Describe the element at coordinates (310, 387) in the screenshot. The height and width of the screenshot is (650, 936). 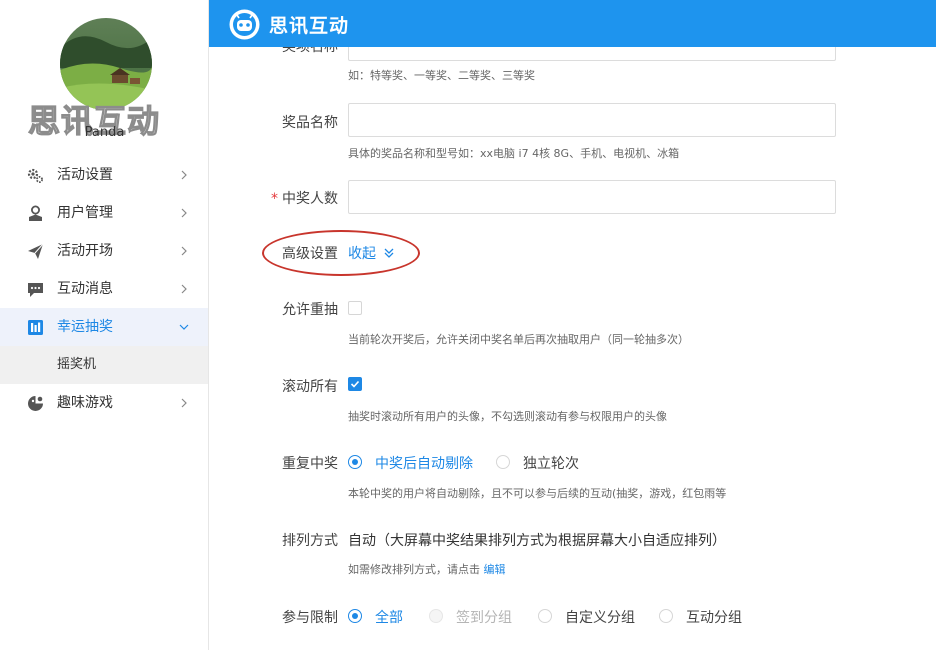
I see `scroll-all-label: 滚动所有` at that location.